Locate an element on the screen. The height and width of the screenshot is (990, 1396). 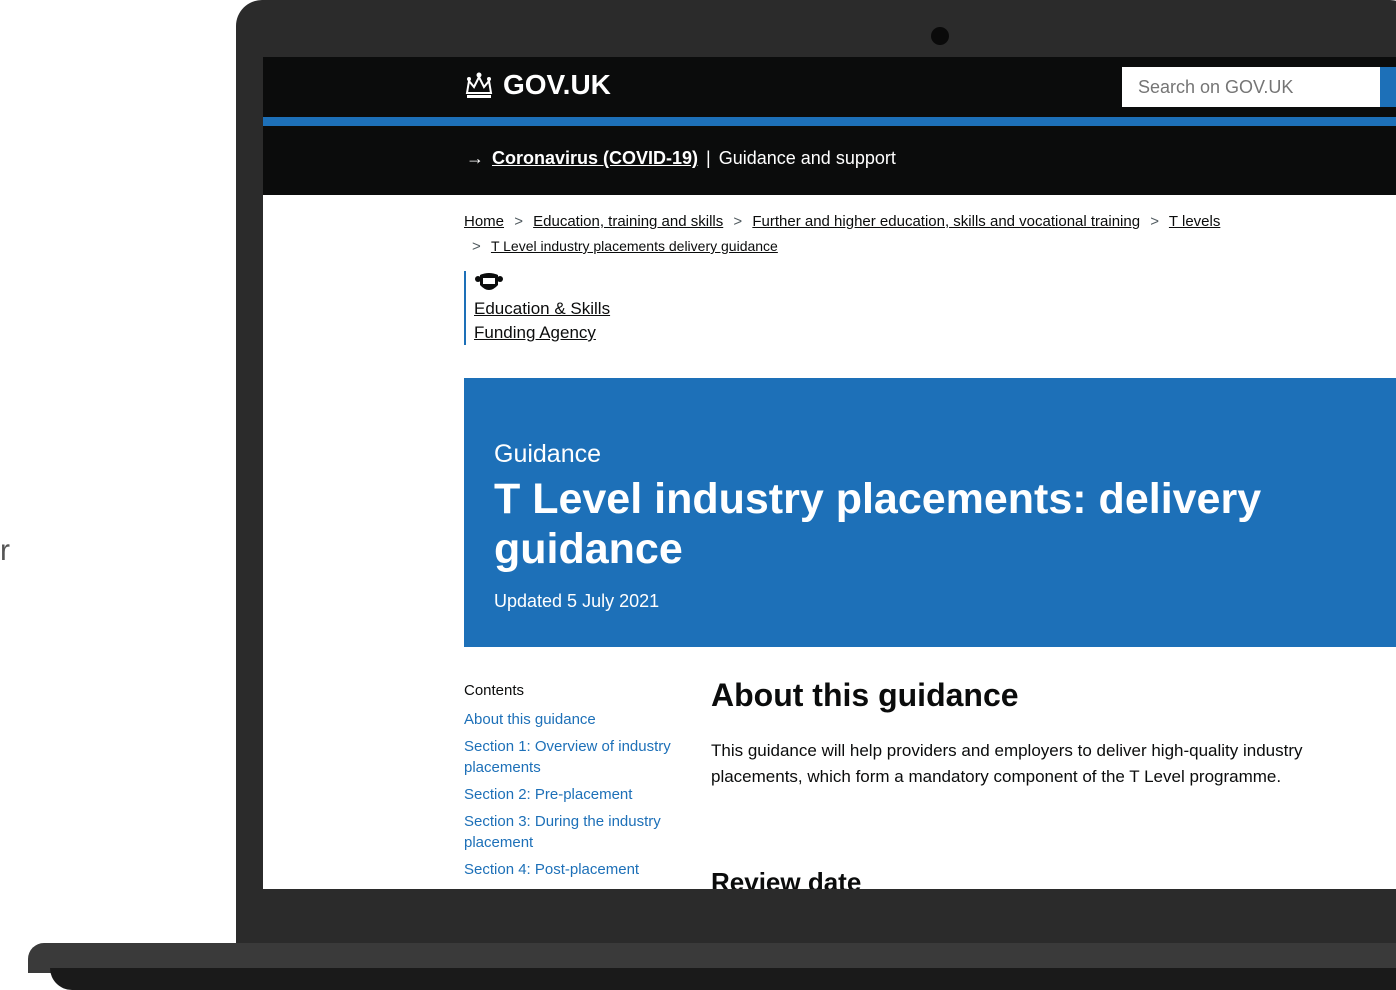
contents-item-section-4: Section 4: Post-placement is located at coordinates (574, 869).